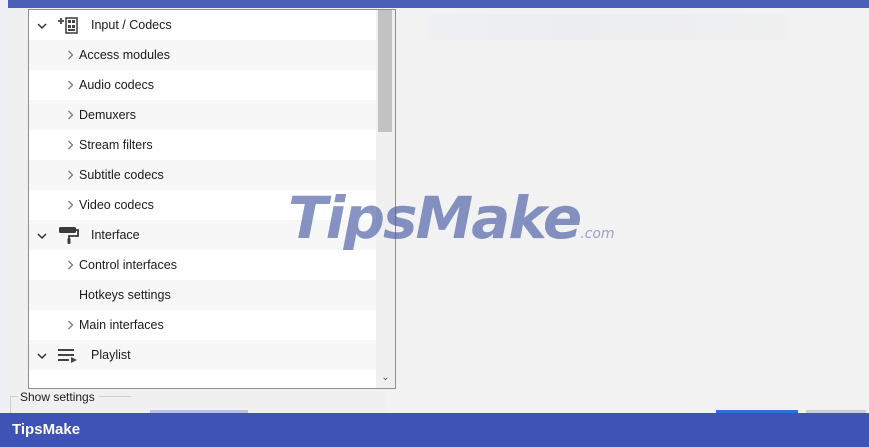 This screenshot has height=447, width=869. What do you see at coordinates (115, 235) in the screenshot?
I see `tree-category-label: Interface` at bounding box center [115, 235].